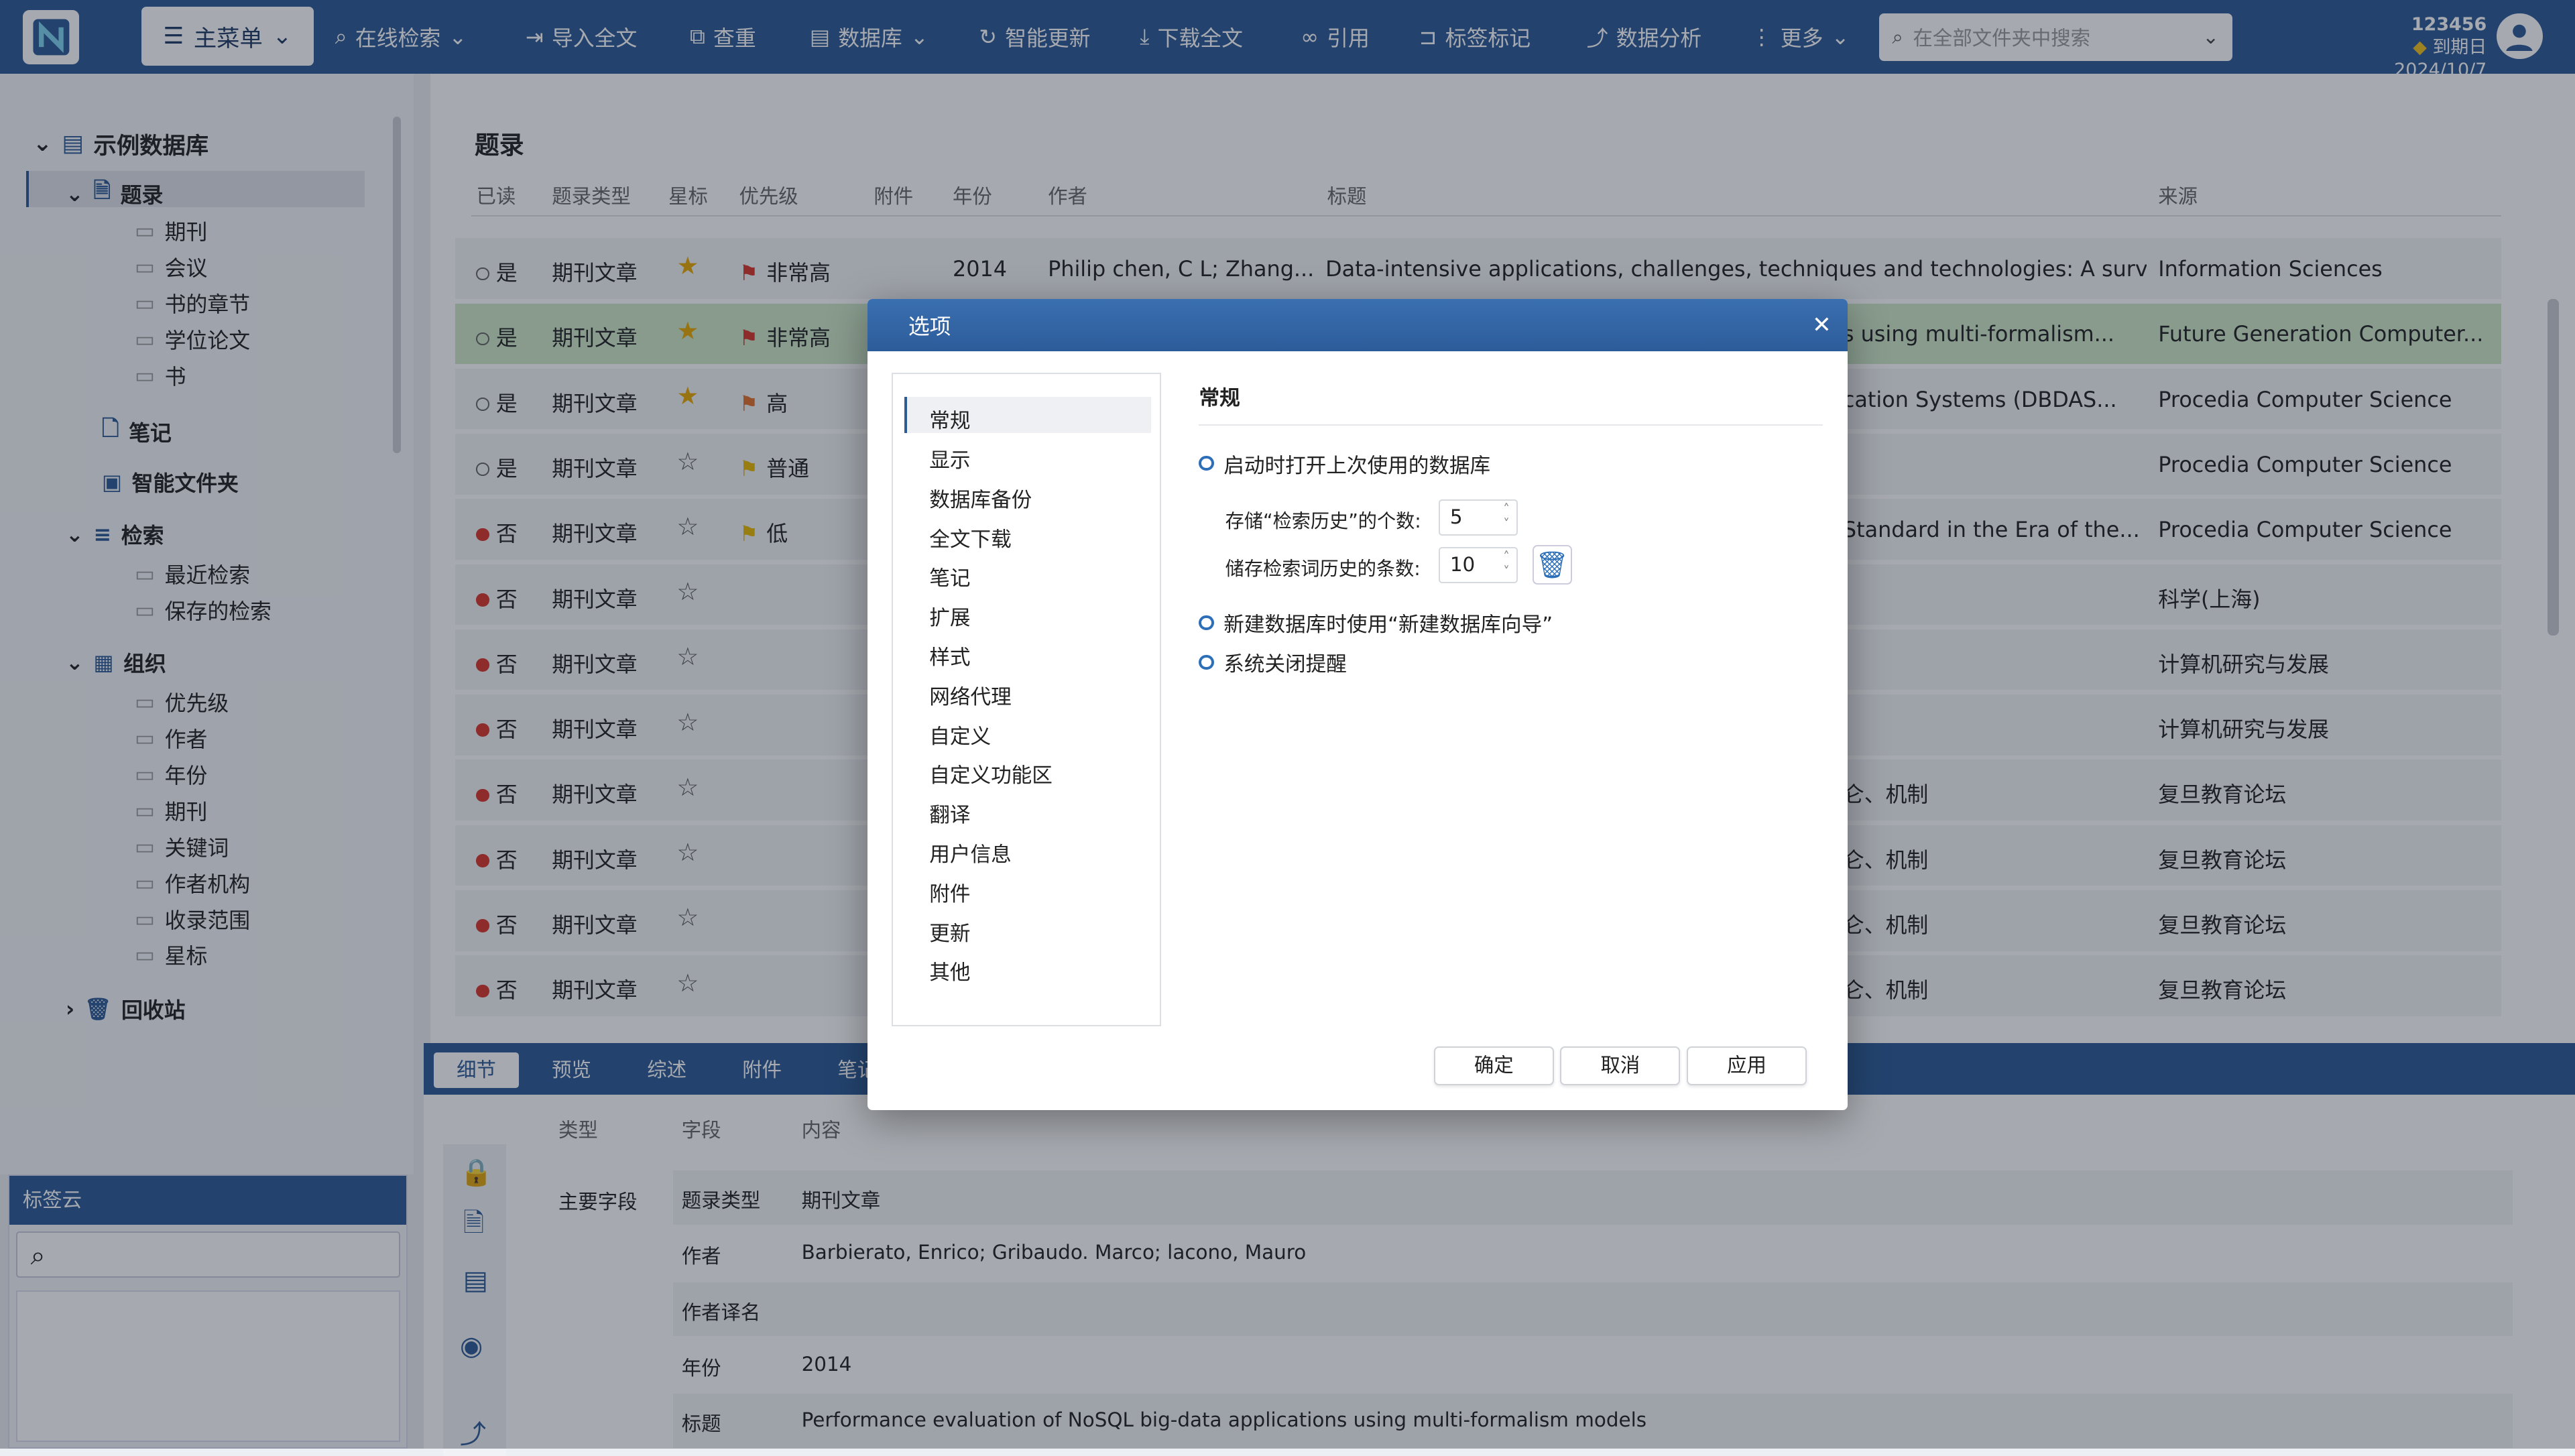 This screenshot has height=1456, width=2575. I want to click on options-nav-item: 笔记, so click(949, 576).